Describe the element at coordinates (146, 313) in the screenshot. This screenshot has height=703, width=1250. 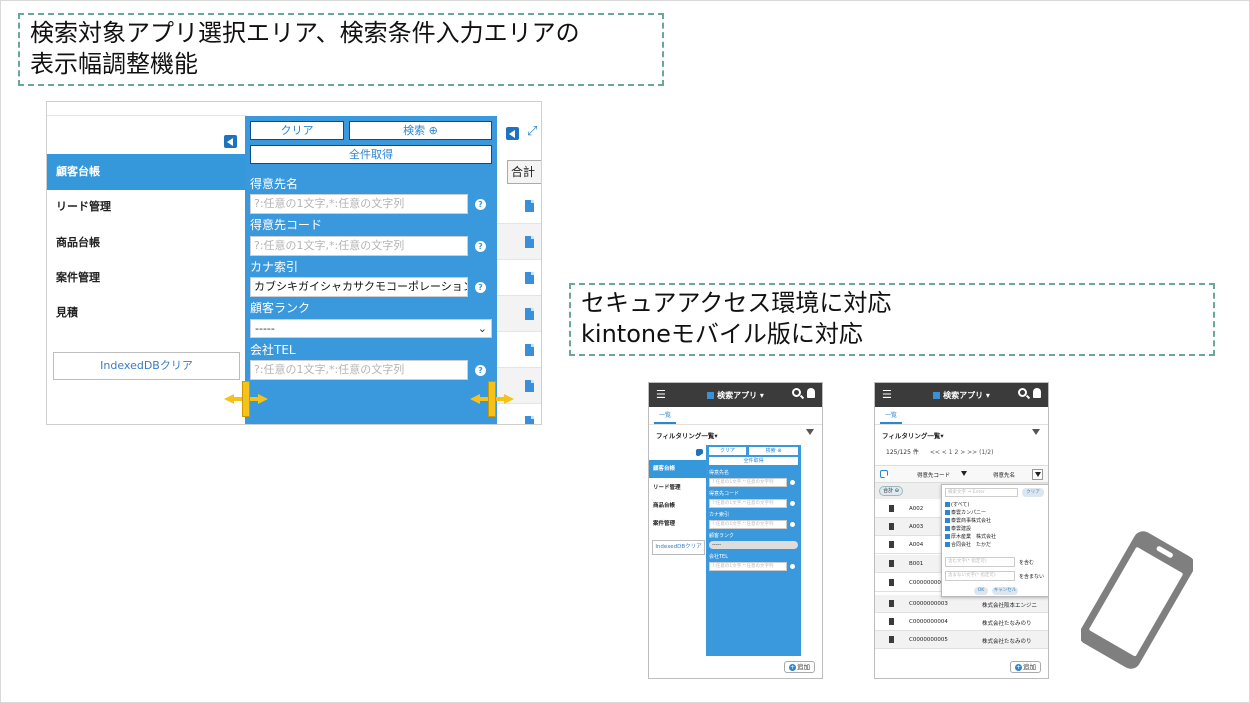
I see `sidebar-item-quote: 見積` at that location.